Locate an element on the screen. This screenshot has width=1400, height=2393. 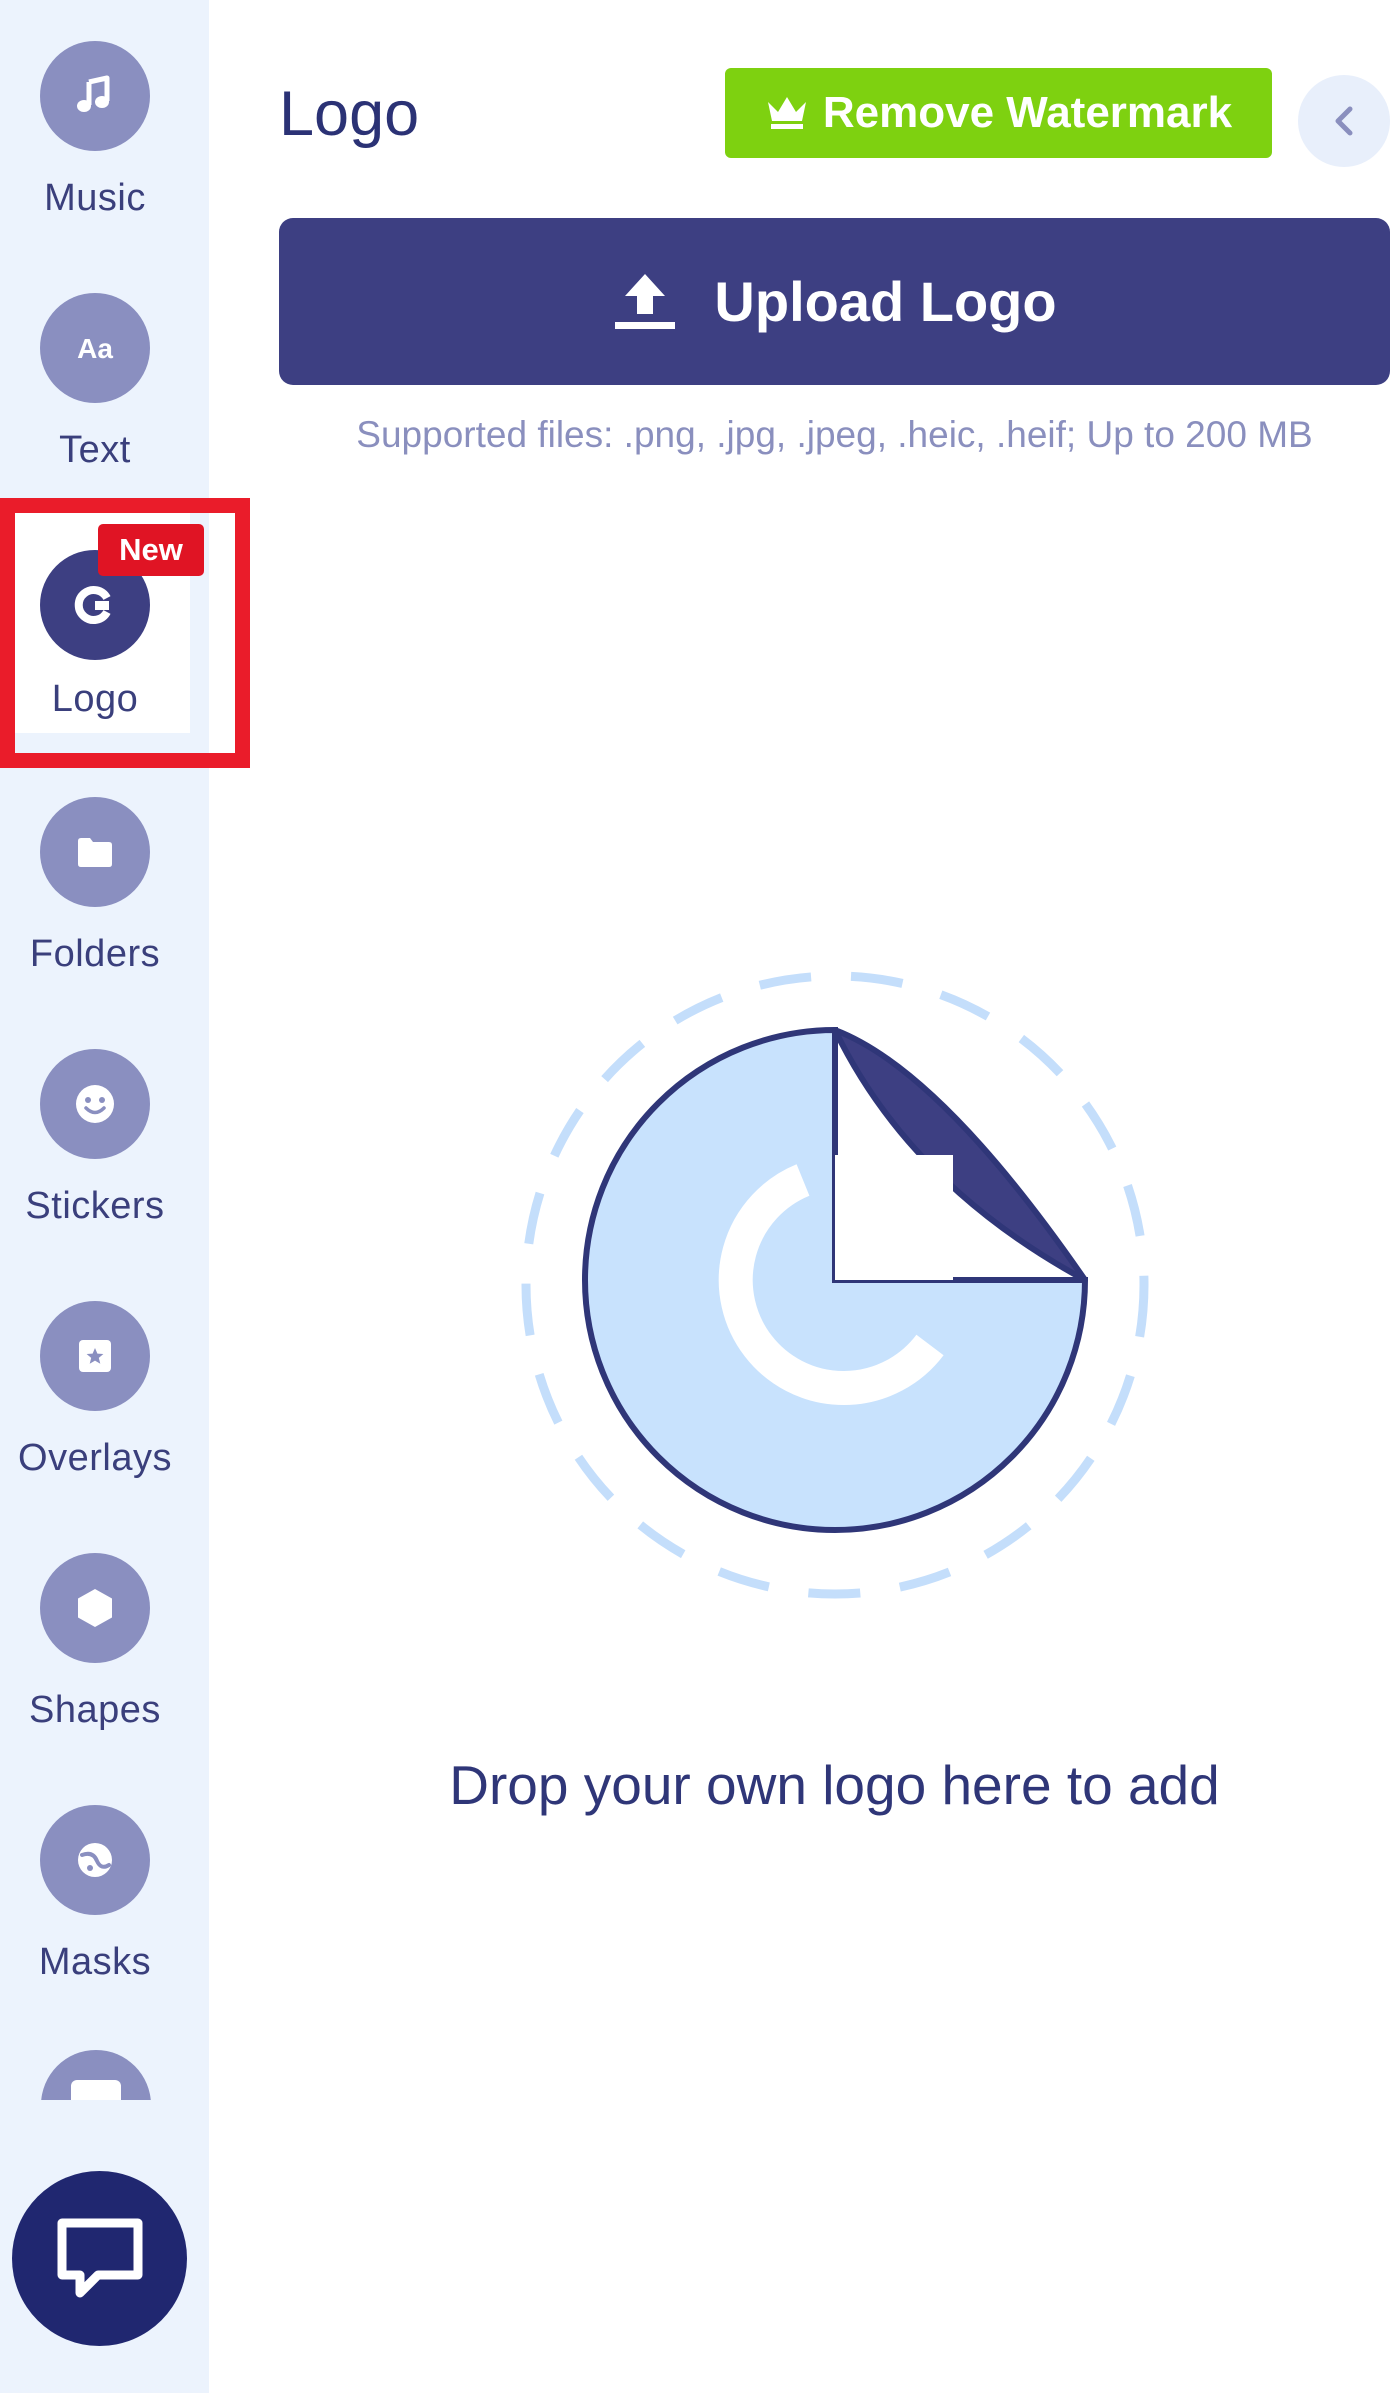
text-aa-icon: Aa is located at coordinates (95, 348).